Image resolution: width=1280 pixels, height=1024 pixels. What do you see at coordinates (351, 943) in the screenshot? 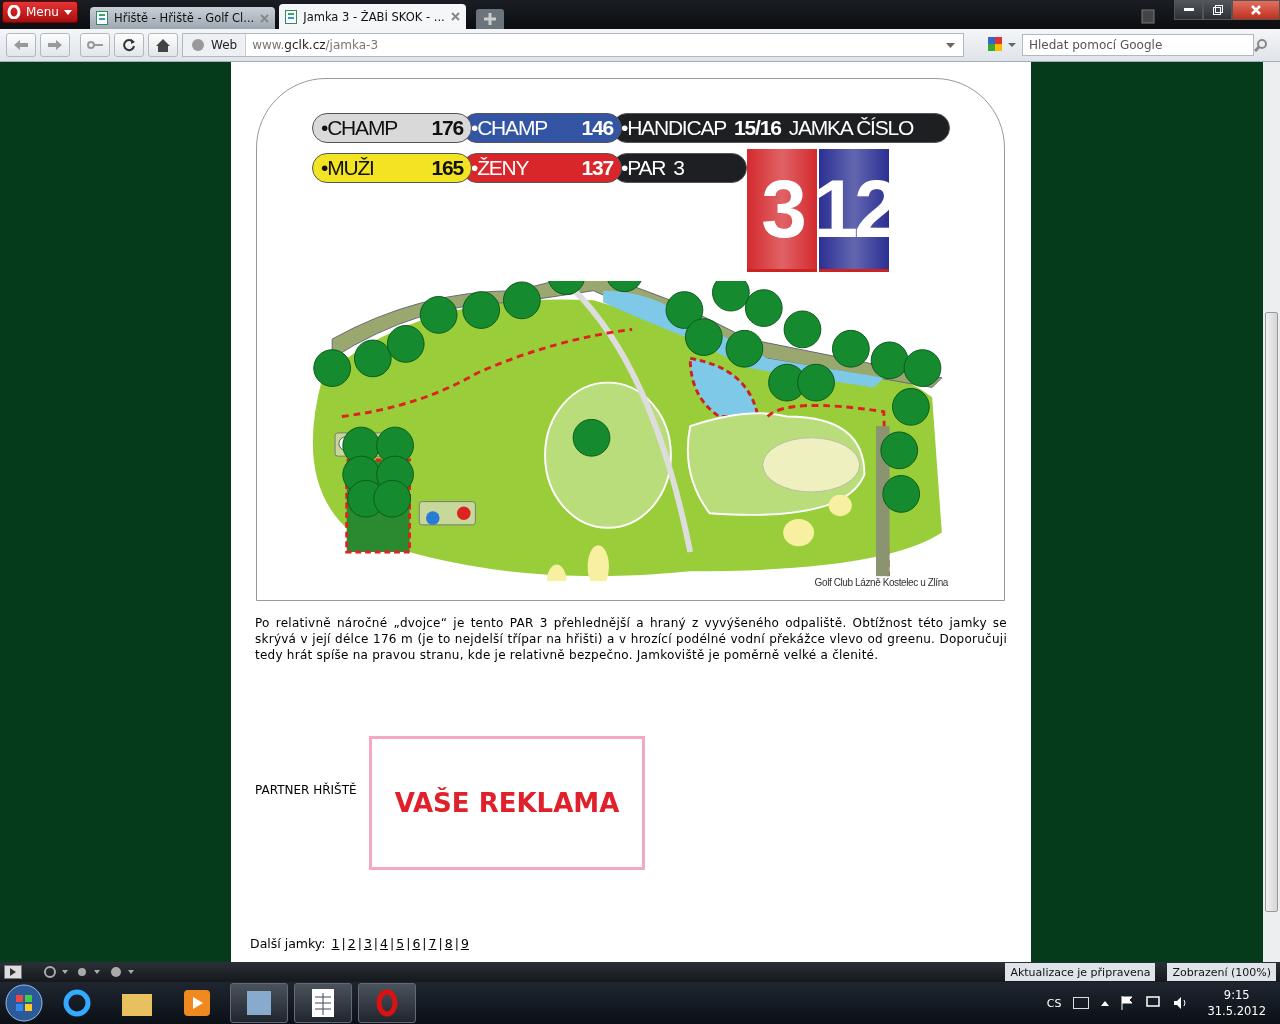
I see `hole-link: 2` at bounding box center [351, 943].